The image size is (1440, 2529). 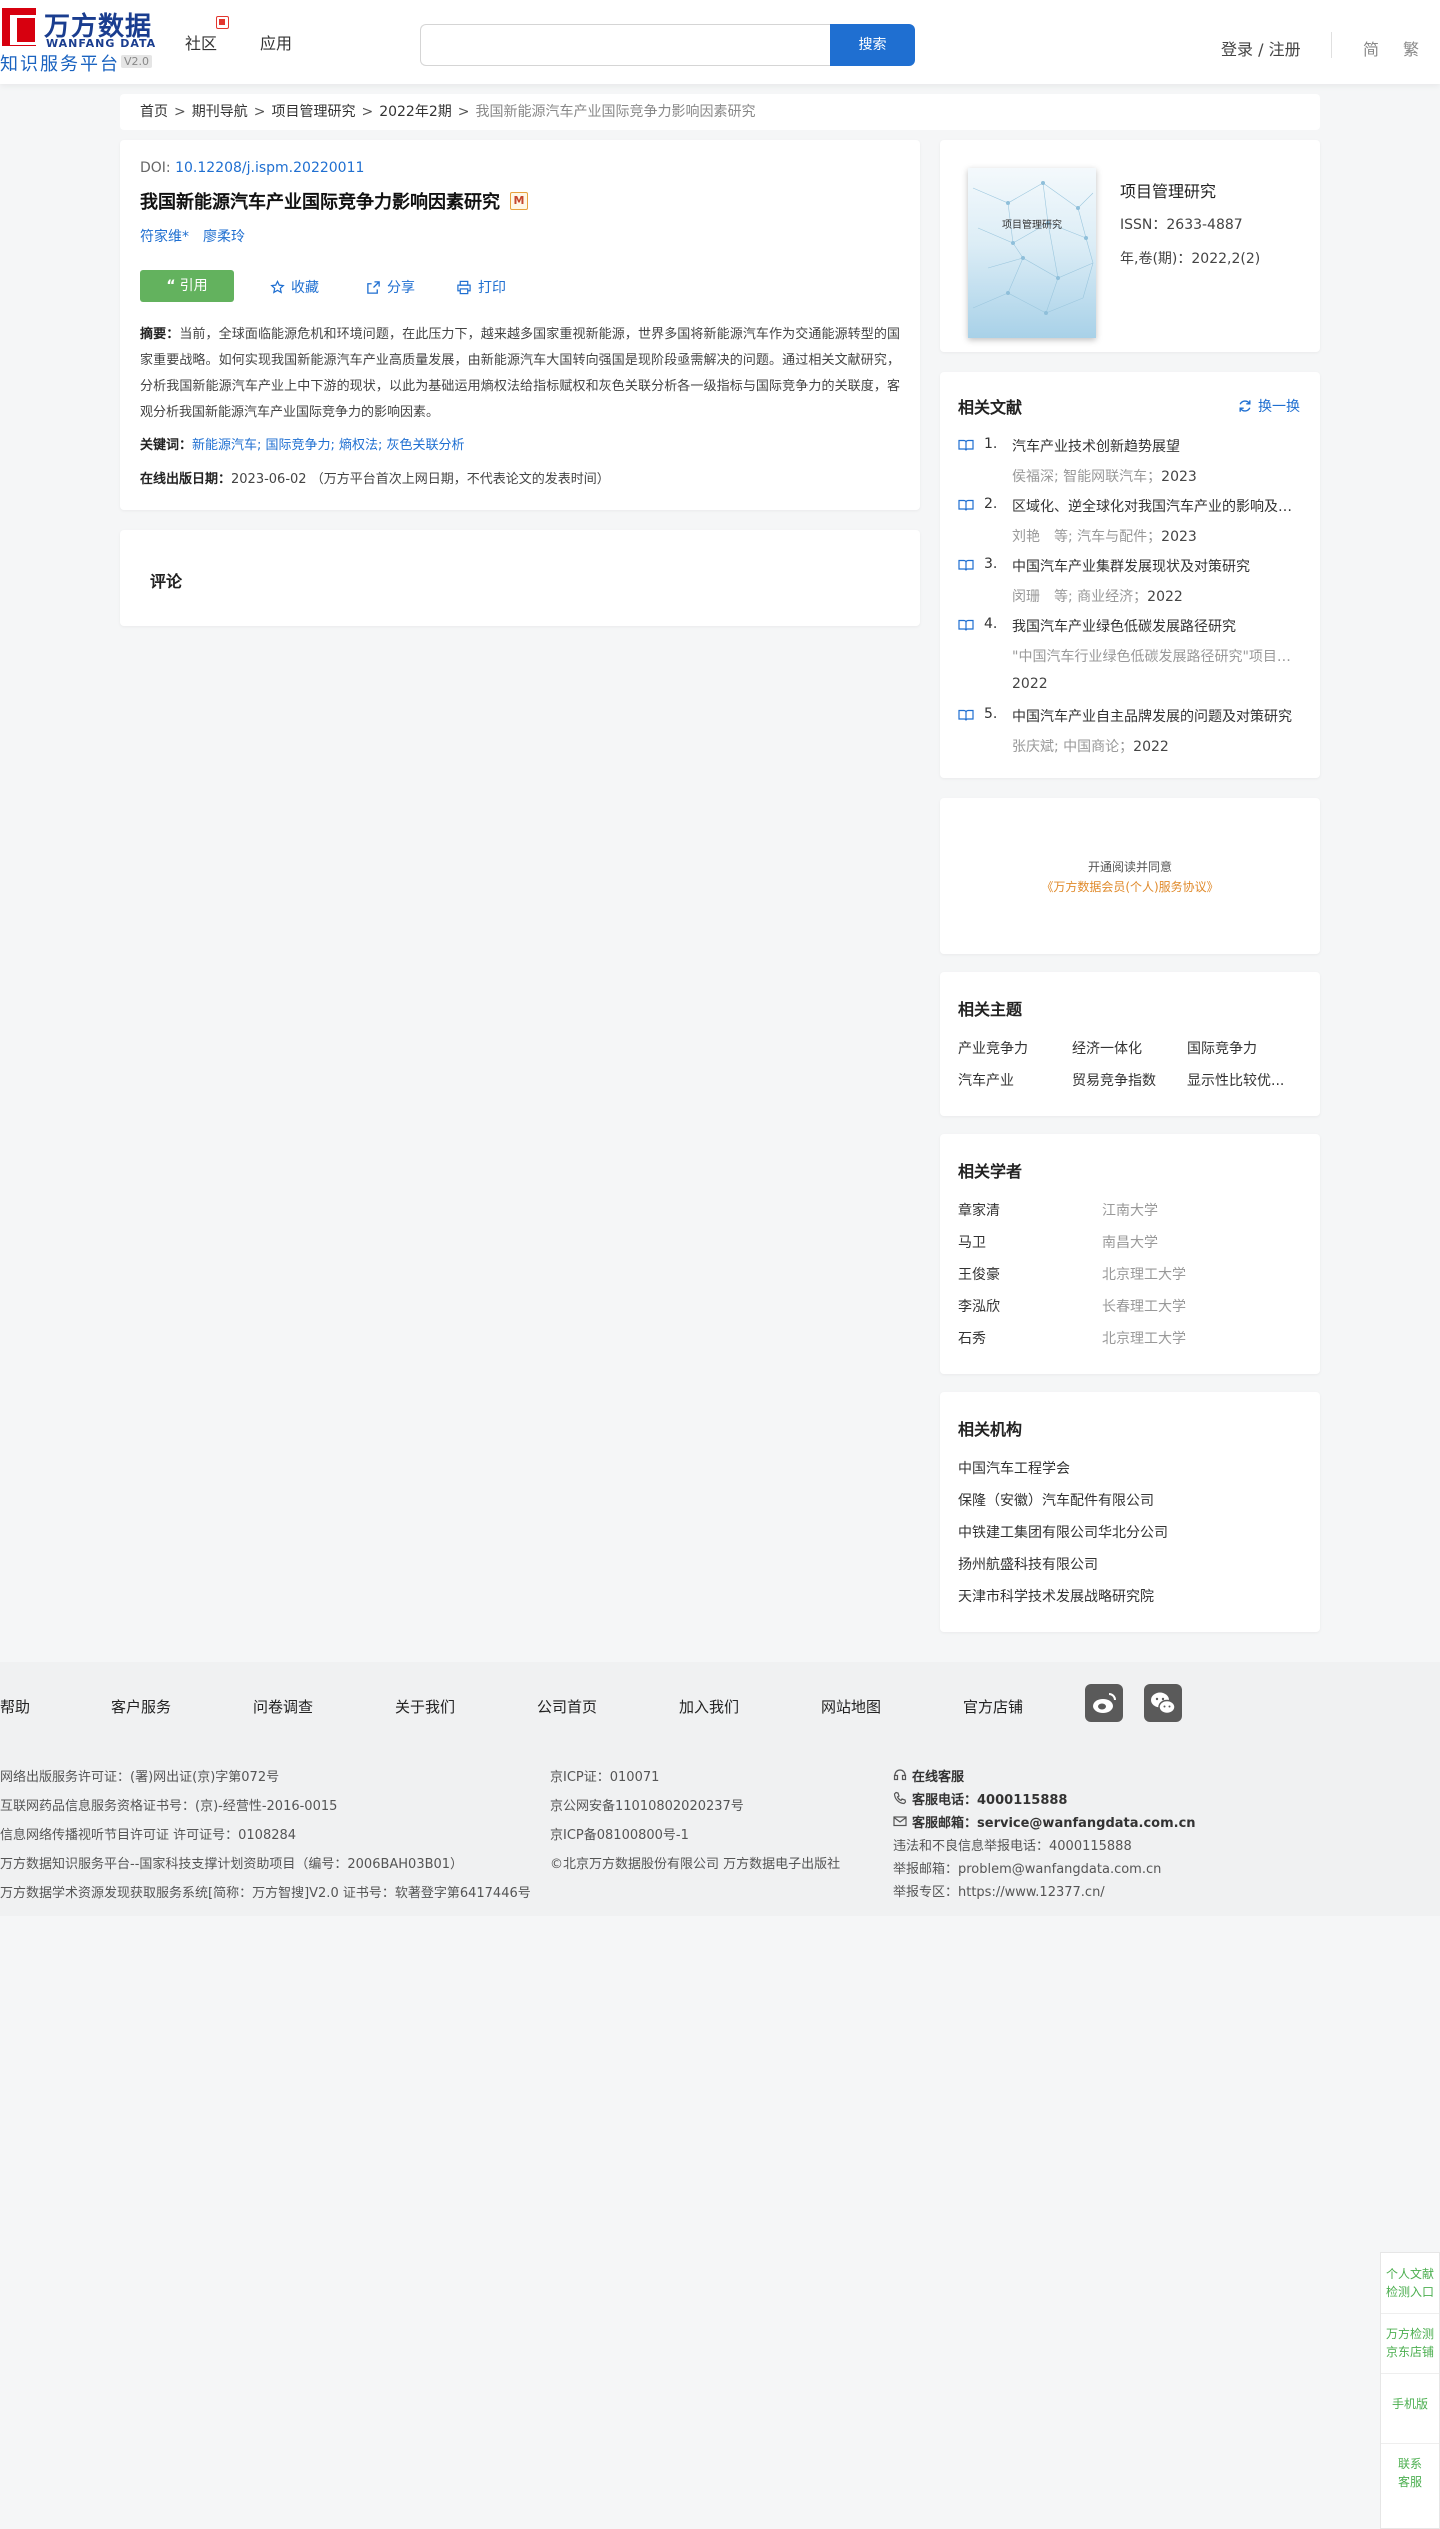 I want to click on scholar-name: 马卫, so click(x=972, y=1242).